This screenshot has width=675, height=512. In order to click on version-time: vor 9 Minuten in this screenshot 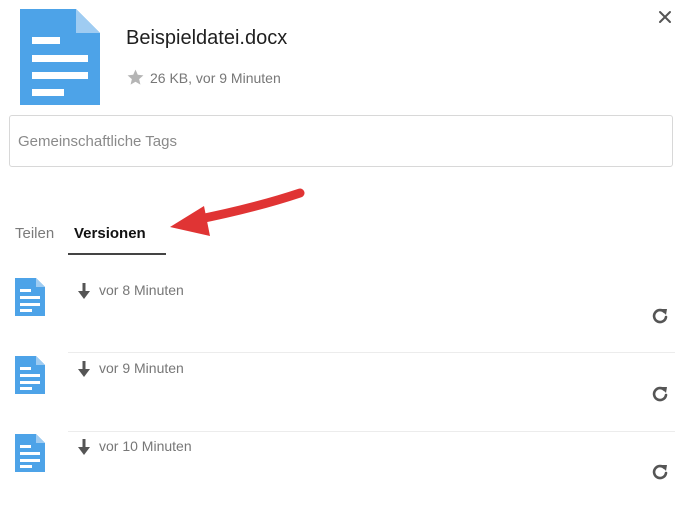, I will do `click(141, 368)`.